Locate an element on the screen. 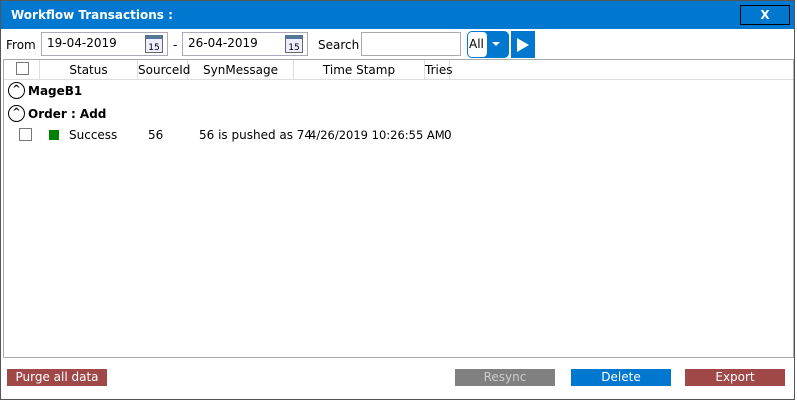 This screenshot has width=797, height=402. select-all-cell is located at coordinates (22, 70).